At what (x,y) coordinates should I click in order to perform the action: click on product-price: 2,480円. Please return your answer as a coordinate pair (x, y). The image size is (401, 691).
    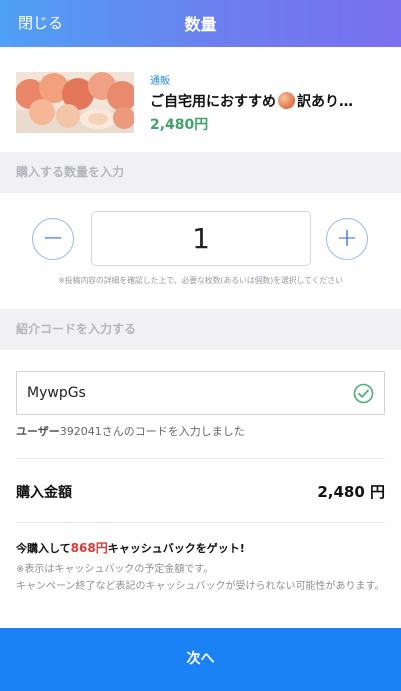
    Looking at the image, I should click on (179, 125).